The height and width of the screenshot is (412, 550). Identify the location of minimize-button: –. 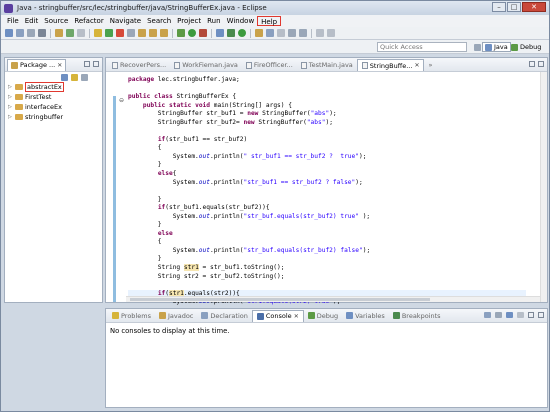
(499, 7).